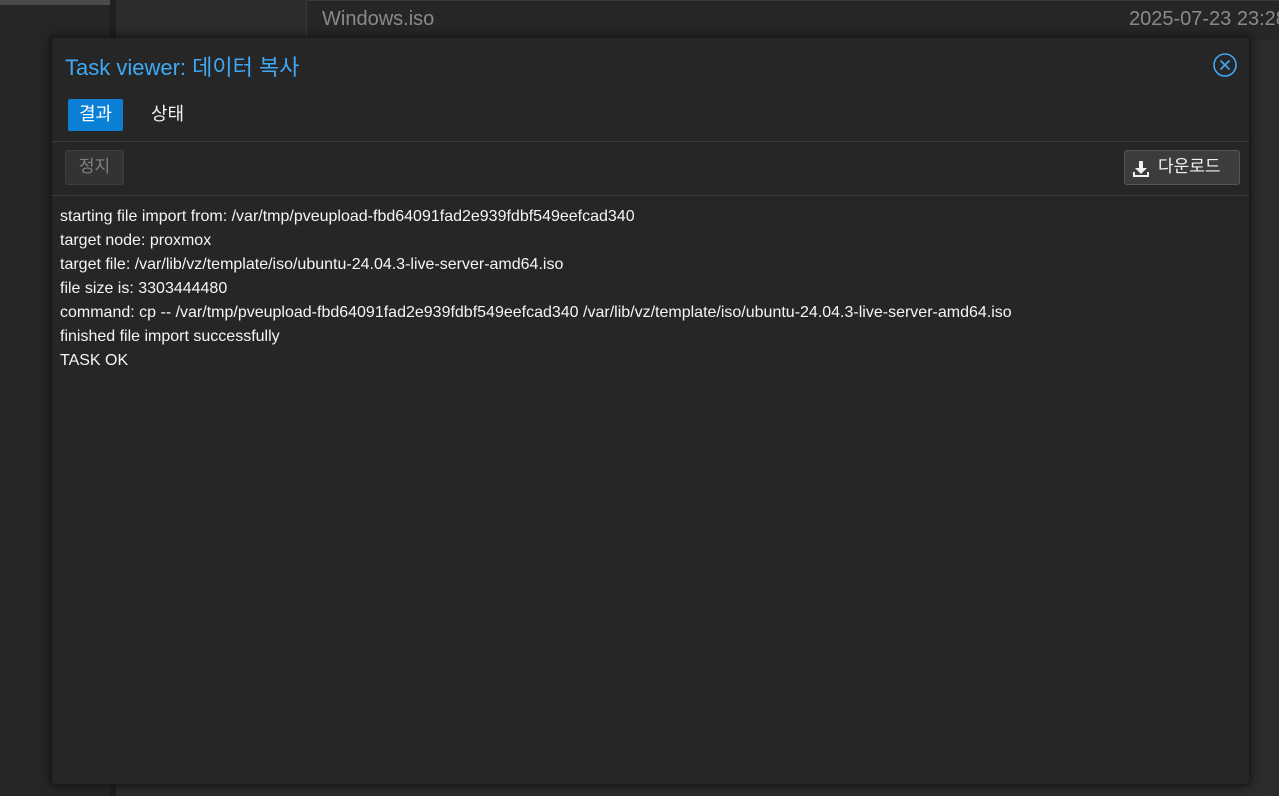 The height and width of the screenshot is (796, 1279). I want to click on download-icon, so click(1141, 168).